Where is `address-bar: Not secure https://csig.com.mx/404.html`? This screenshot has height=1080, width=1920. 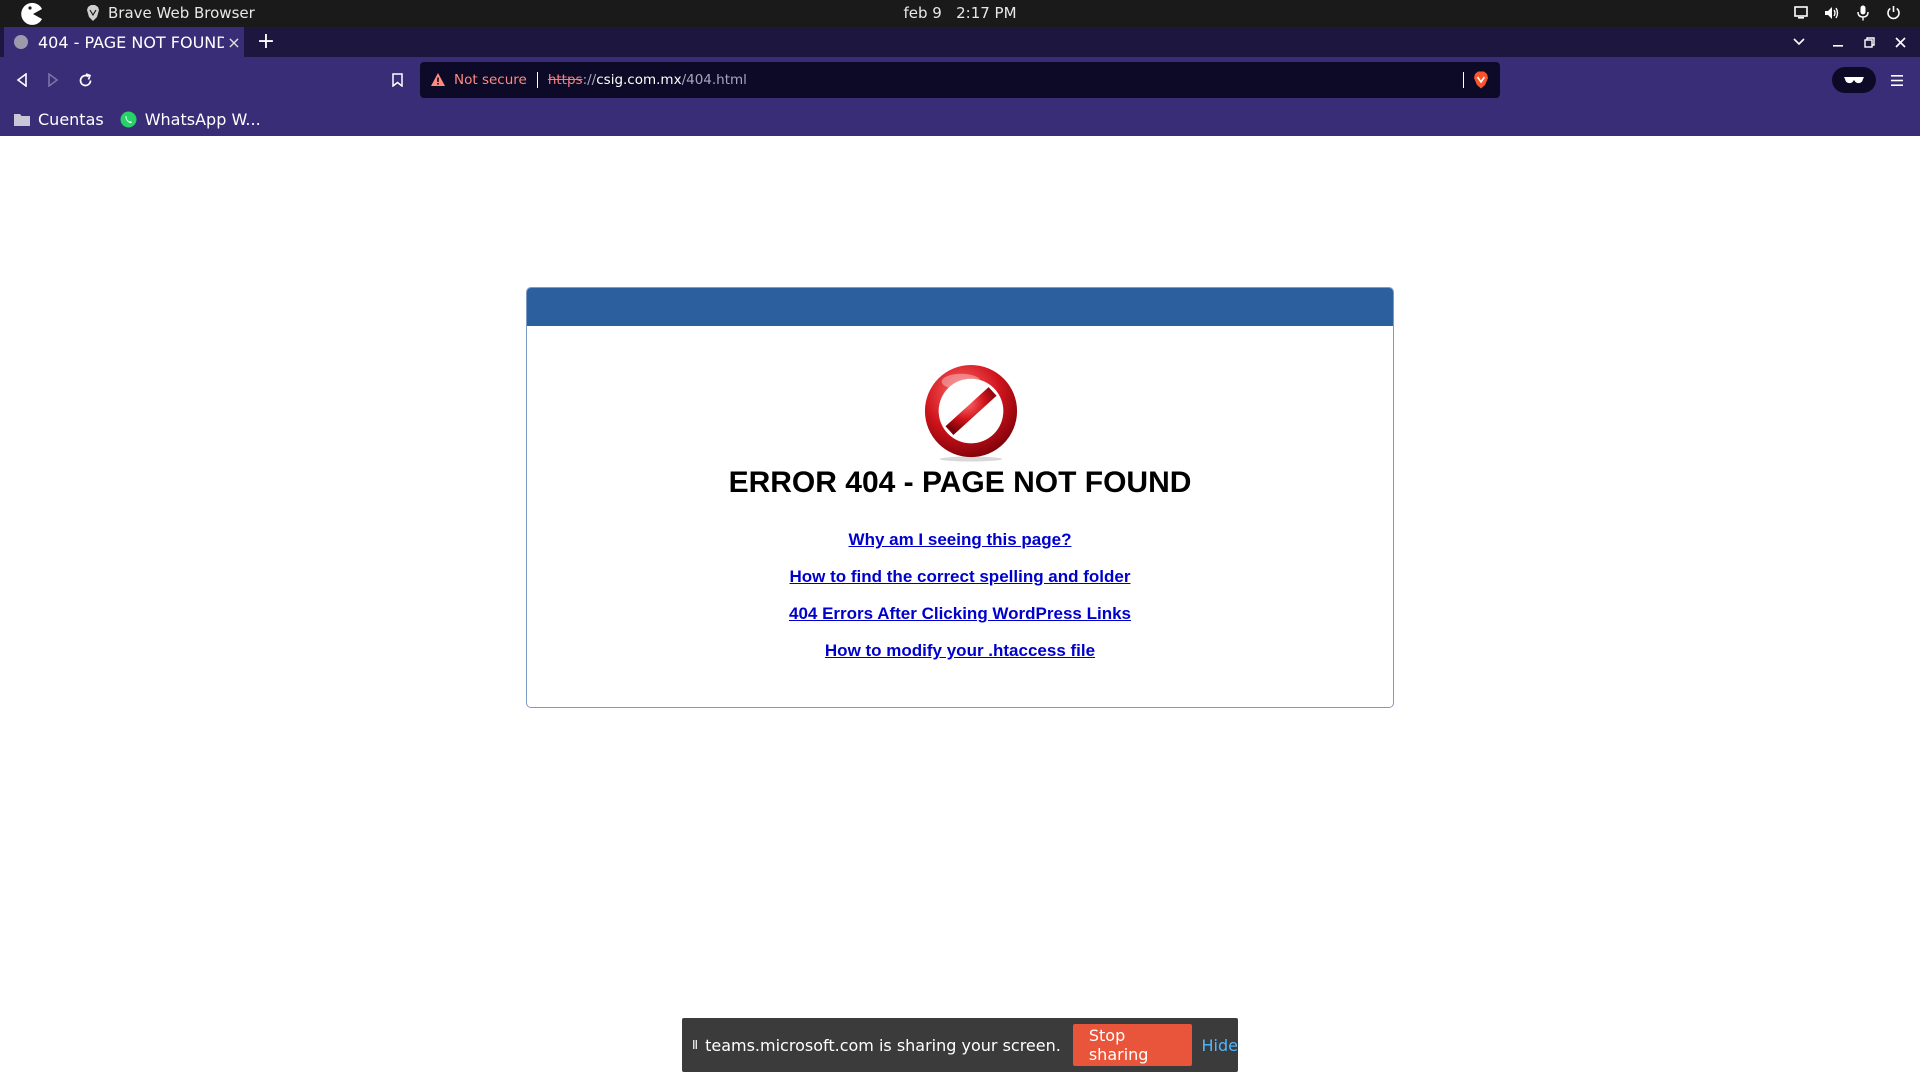 address-bar: Not secure https://csig.com.mx/404.html is located at coordinates (960, 80).